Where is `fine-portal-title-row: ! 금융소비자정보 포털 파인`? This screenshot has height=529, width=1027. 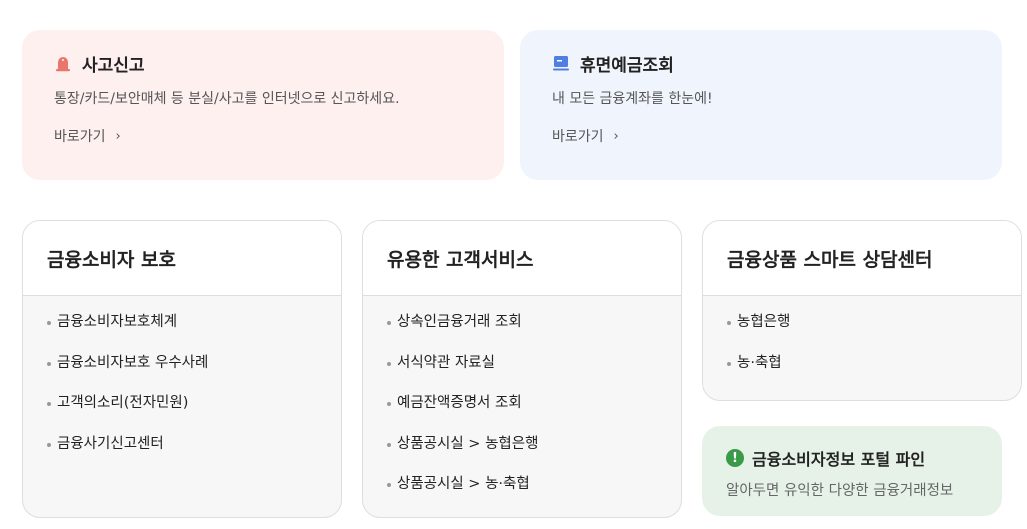
fine-portal-title-row: ! 금융소비자정보 포털 파인 is located at coordinates (852, 458).